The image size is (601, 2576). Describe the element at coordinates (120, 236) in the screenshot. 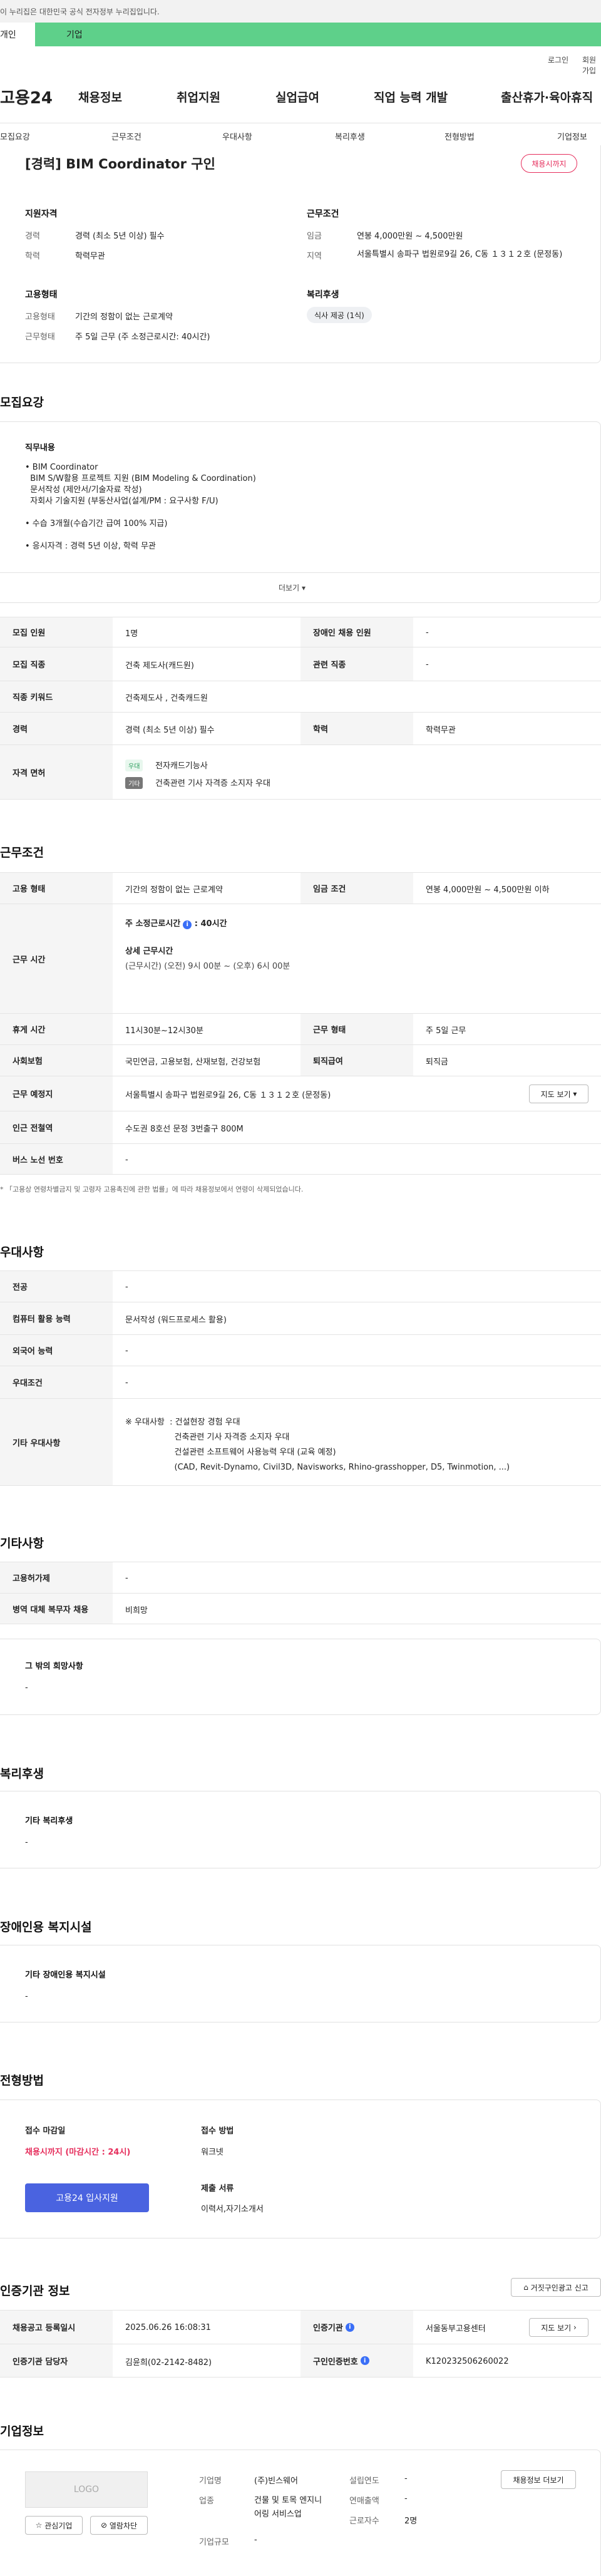

I see `qual-val-career: 경력 (최소 5년 이상) 필수` at that location.